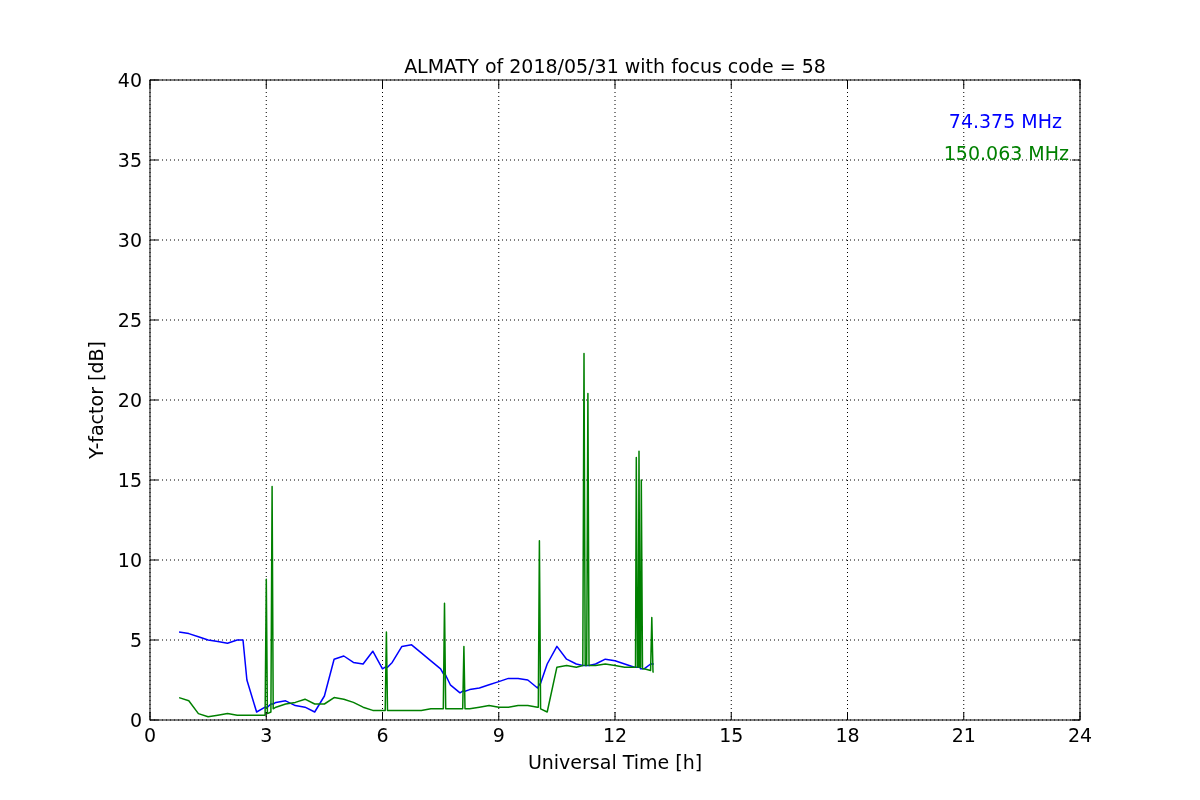  What do you see at coordinates (731, 735) in the screenshot?
I see `x-tick-label: 15` at bounding box center [731, 735].